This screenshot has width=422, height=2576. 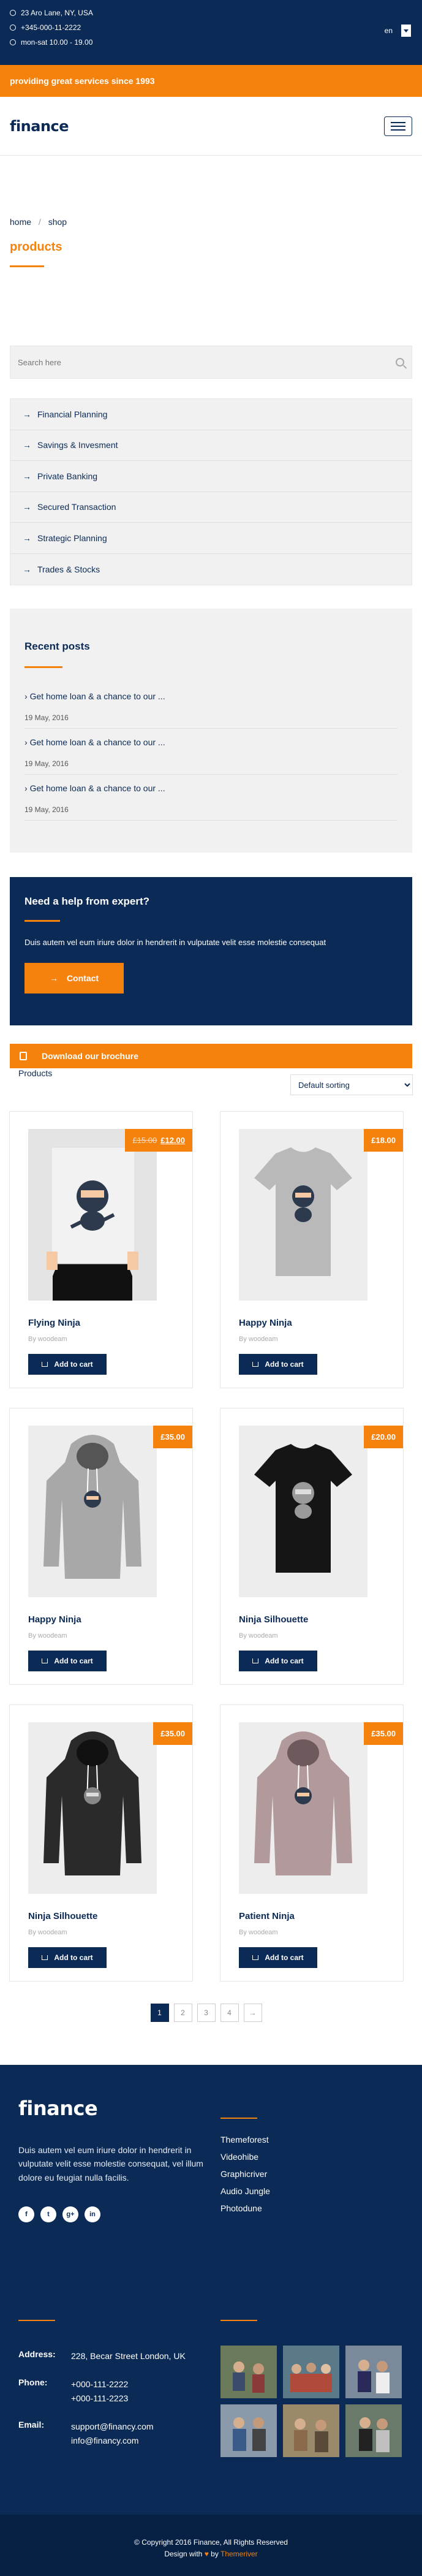 What do you see at coordinates (245, 2174) in the screenshot?
I see `footer-link: Graphicriver` at bounding box center [245, 2174].